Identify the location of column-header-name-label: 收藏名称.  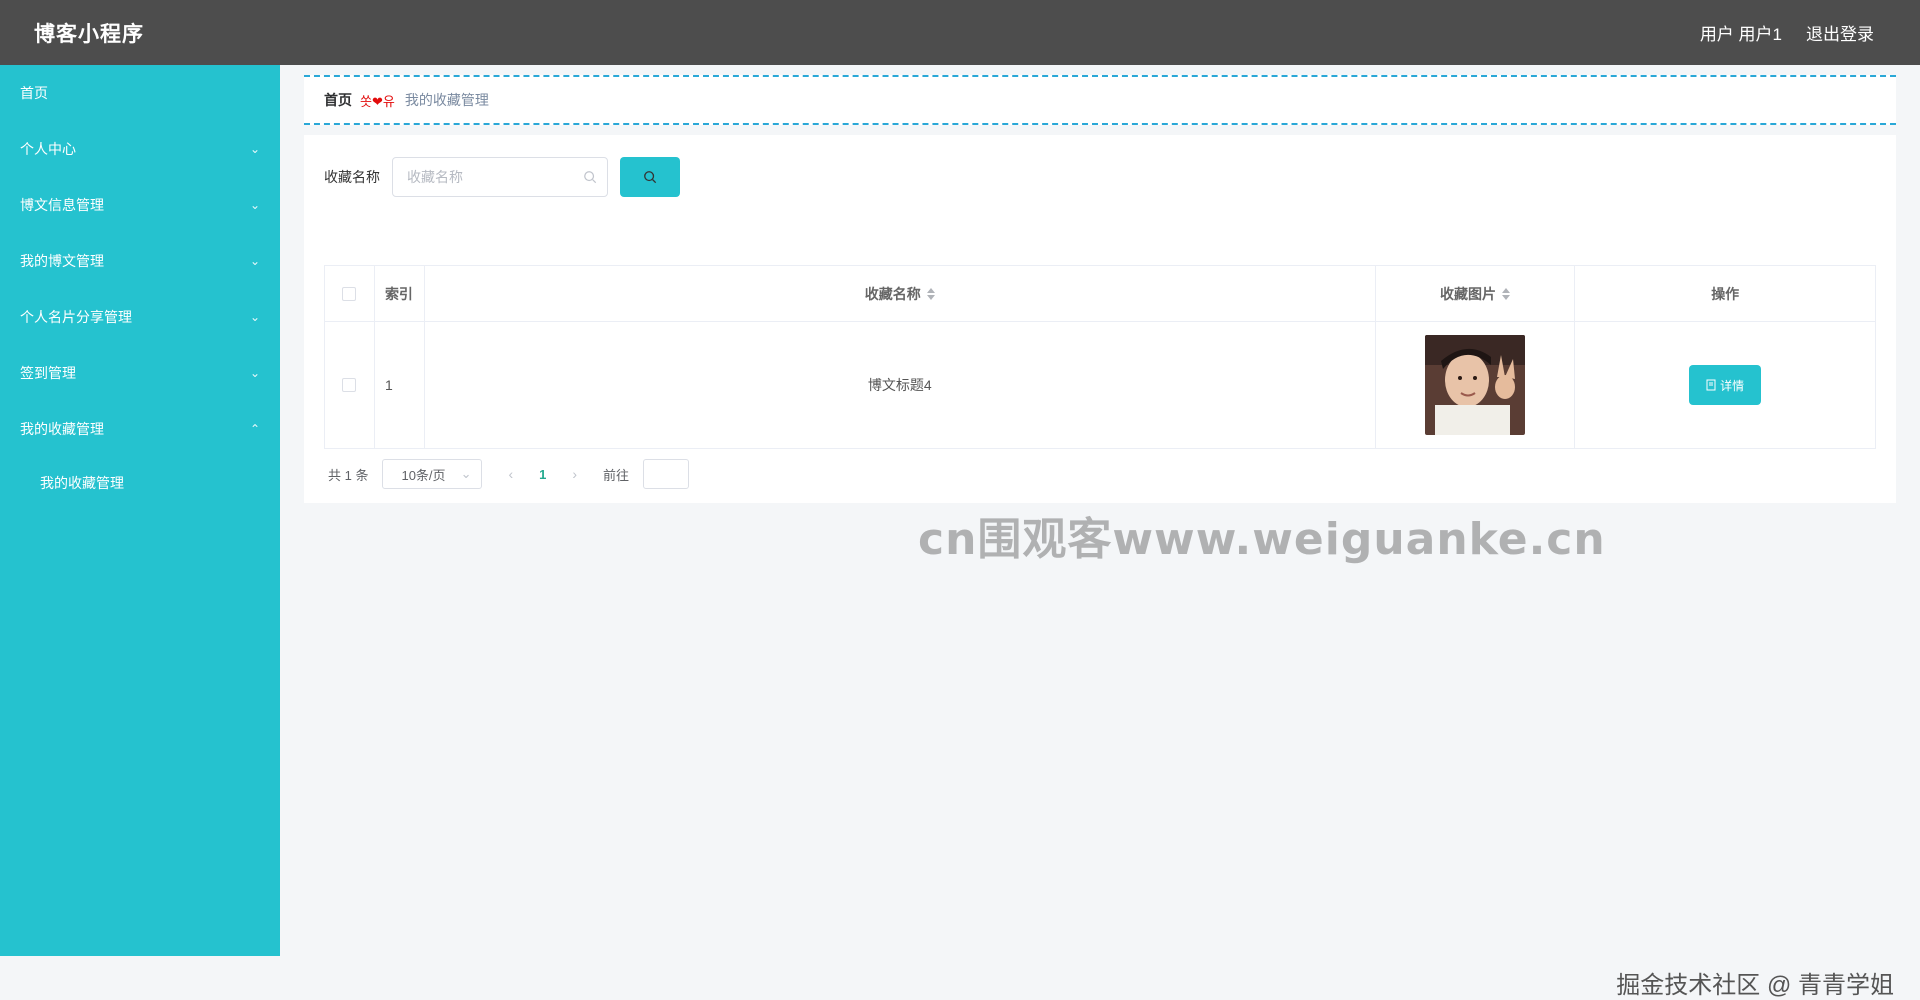
(892, 293).